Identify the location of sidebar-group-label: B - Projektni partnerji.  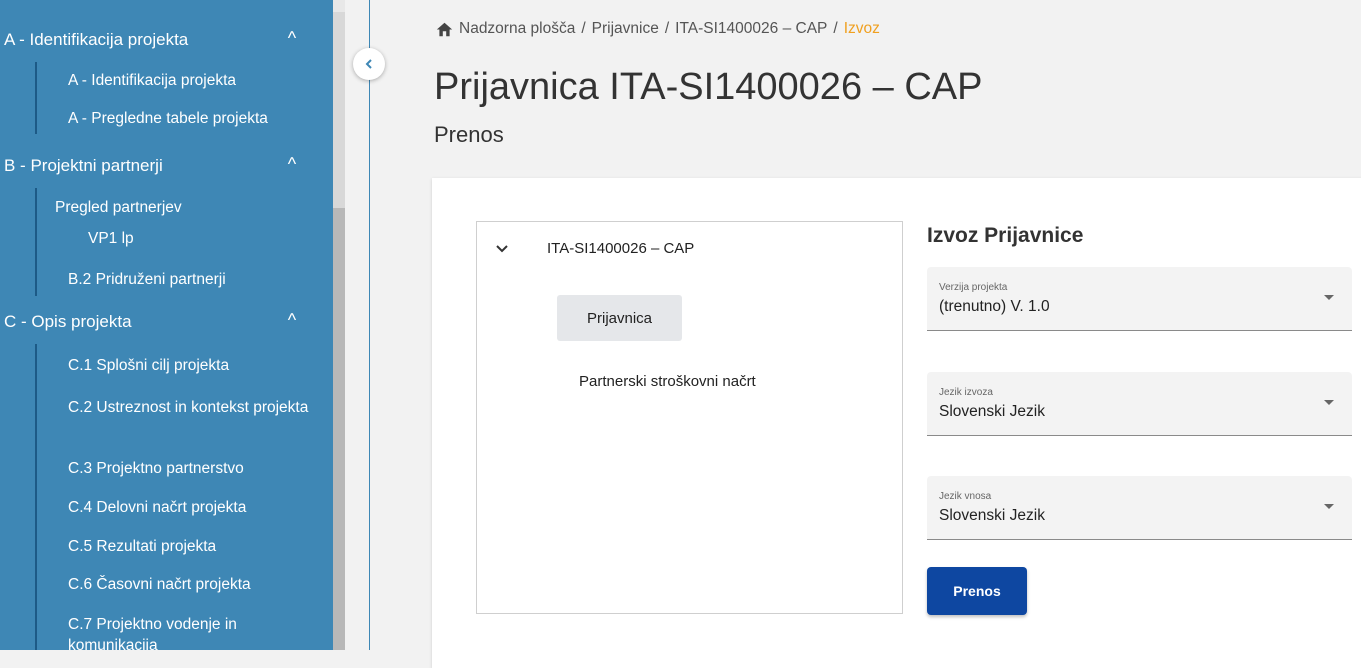
(83, 165).